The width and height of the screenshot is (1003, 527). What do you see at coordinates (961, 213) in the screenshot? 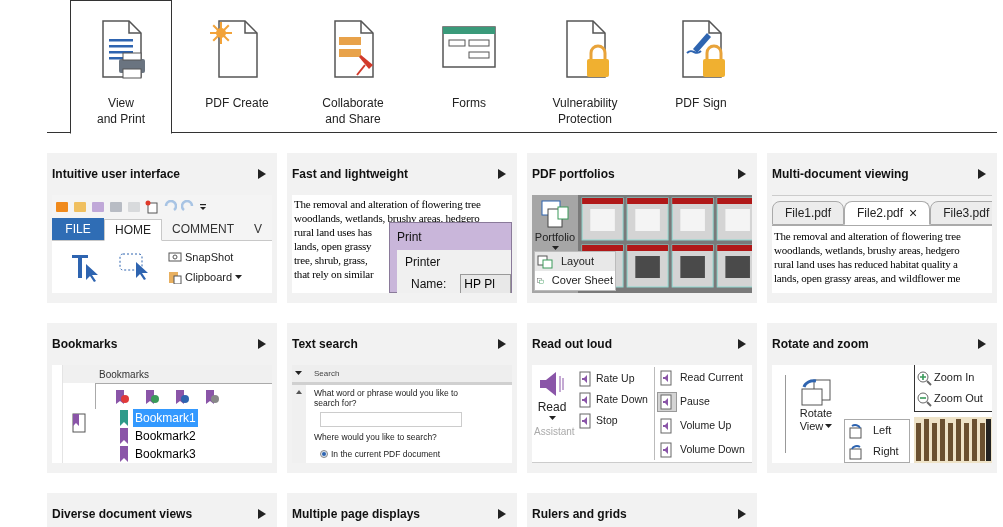
I see `document-tab: File3.pdf` at bounding box center [961, 213].